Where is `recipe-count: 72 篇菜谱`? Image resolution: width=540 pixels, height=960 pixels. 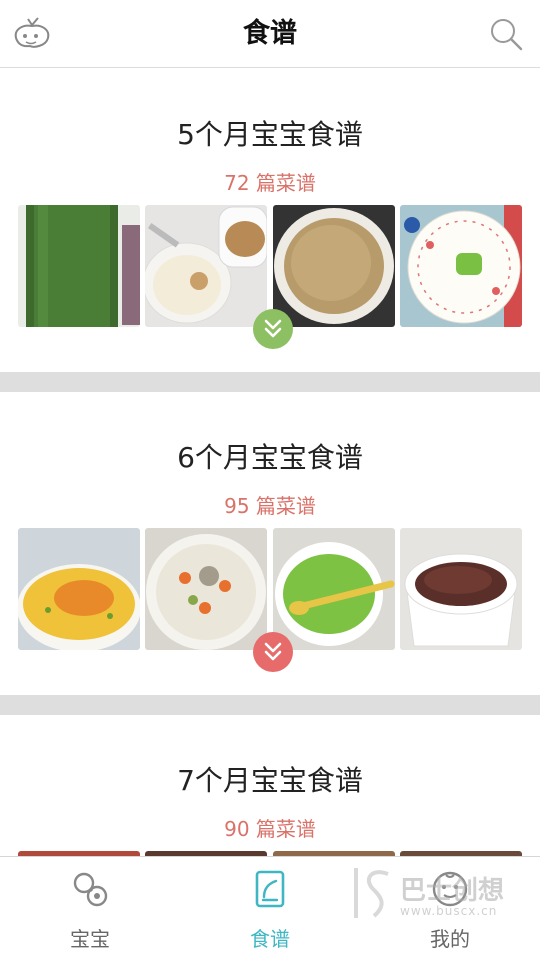 recipe-count: 72 篇菜谱 is located at coordinates (270, 183).